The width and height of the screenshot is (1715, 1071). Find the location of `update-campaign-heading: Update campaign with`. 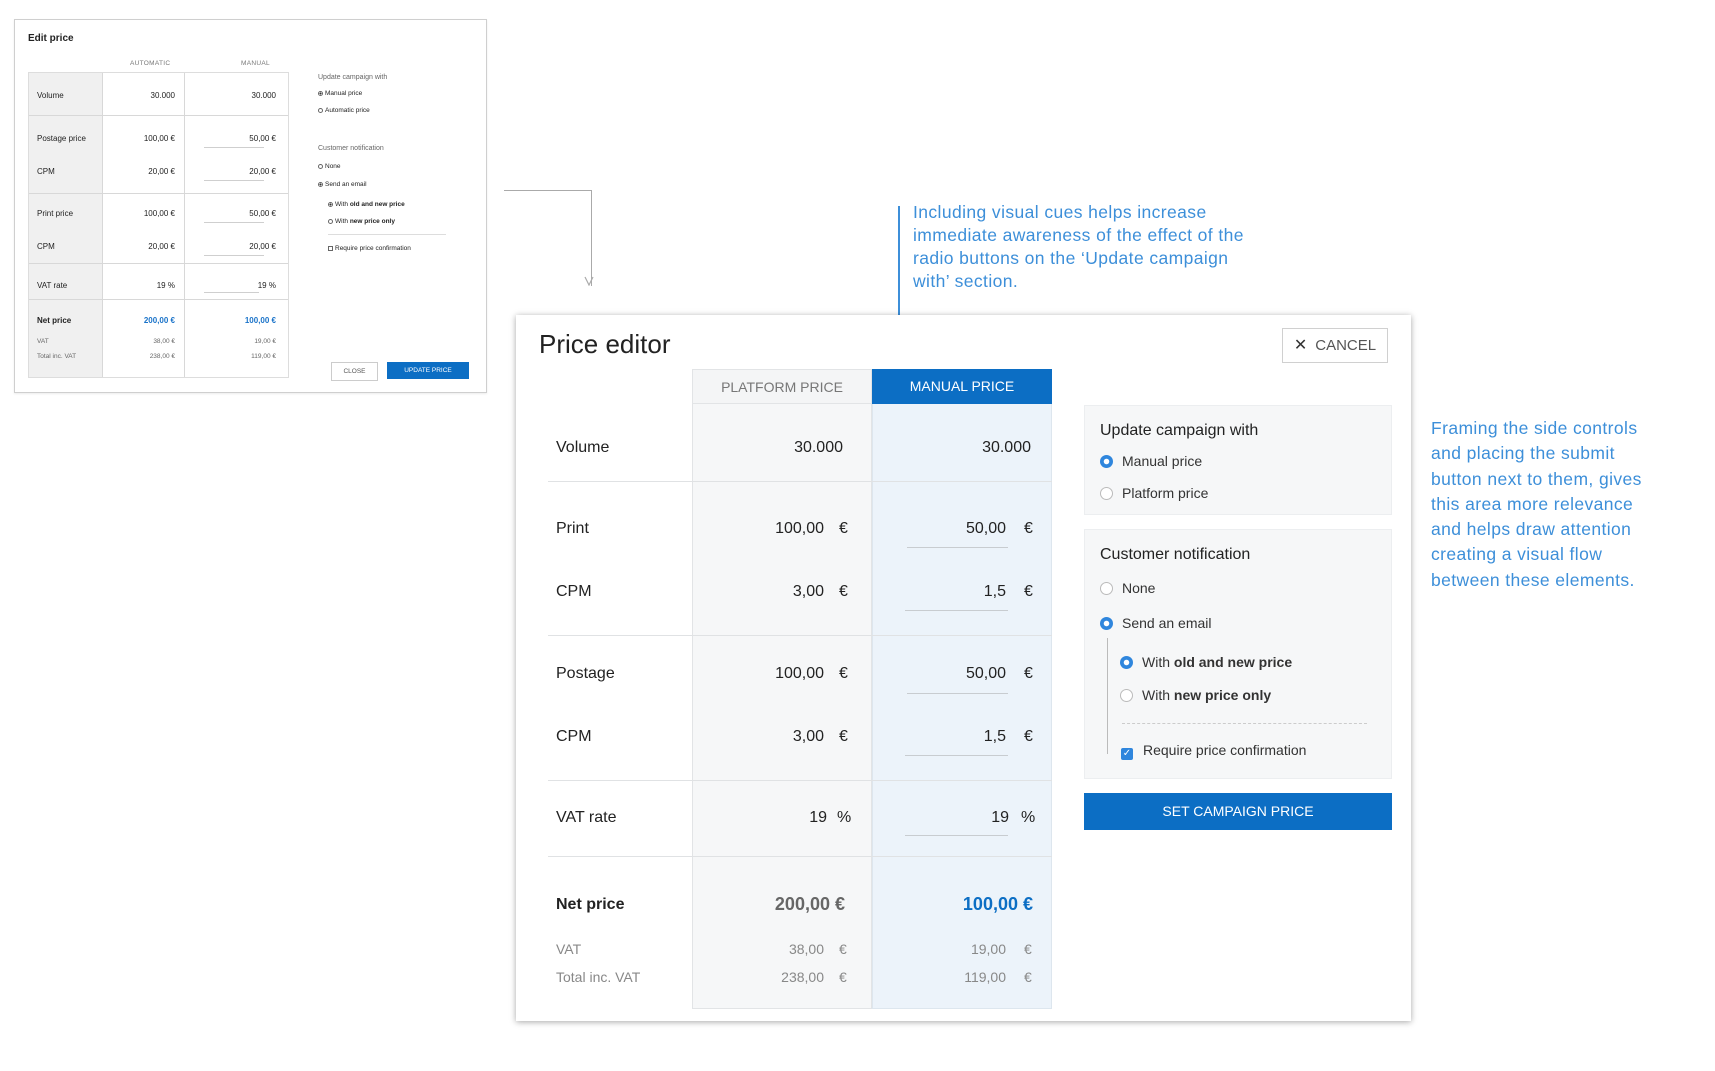

update-campaign-heading: Update campaign with is located at coordinates (1179, 430).